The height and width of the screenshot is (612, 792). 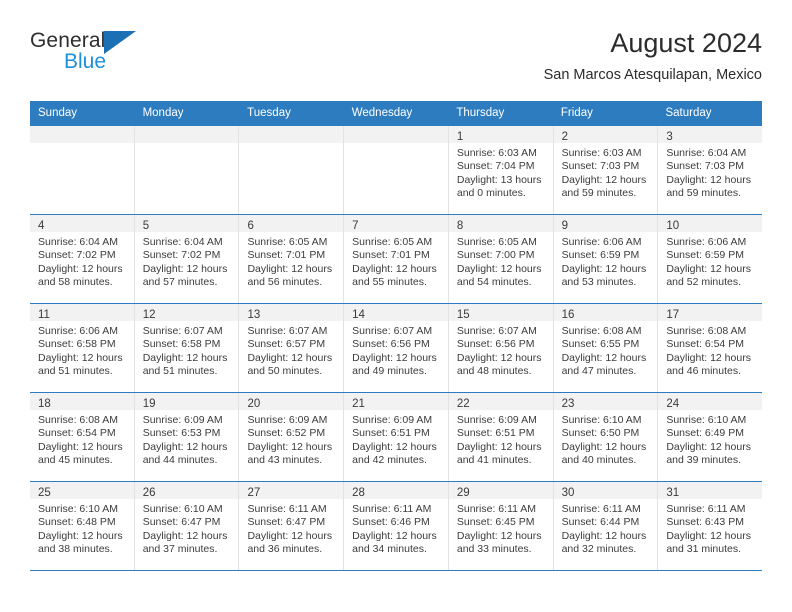 What do you see at coordinates (291, 402) in the screenshot?
I see `day-number-bar: 20` at bounding box center [291, 402].